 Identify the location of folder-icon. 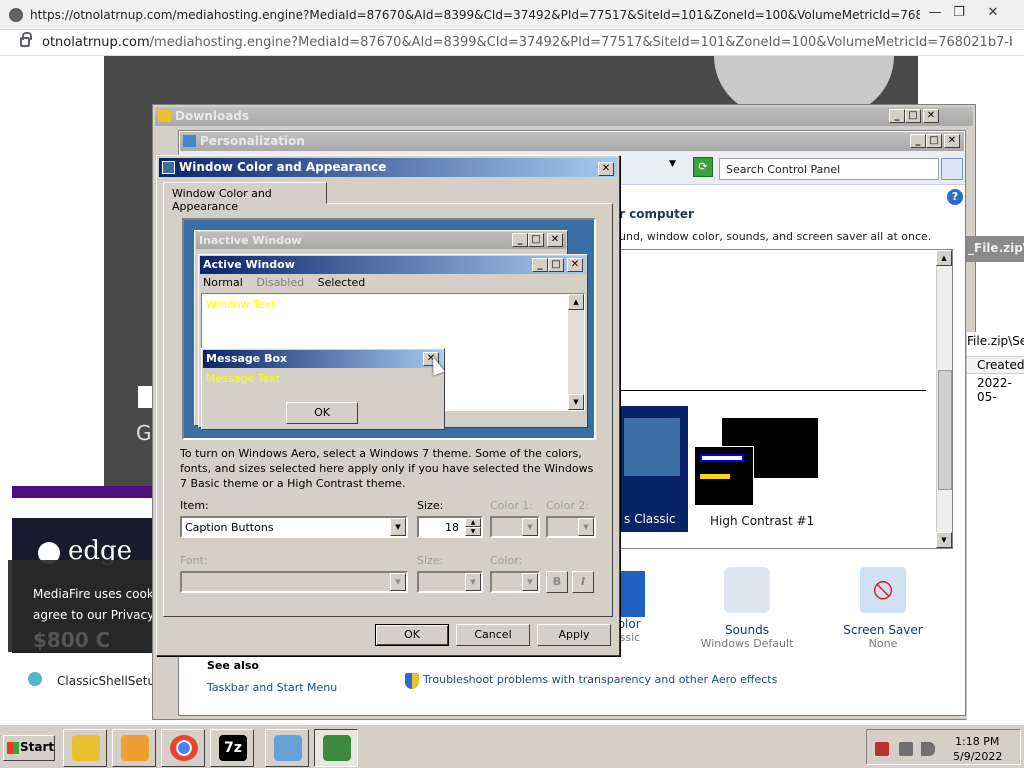
(86, 748).